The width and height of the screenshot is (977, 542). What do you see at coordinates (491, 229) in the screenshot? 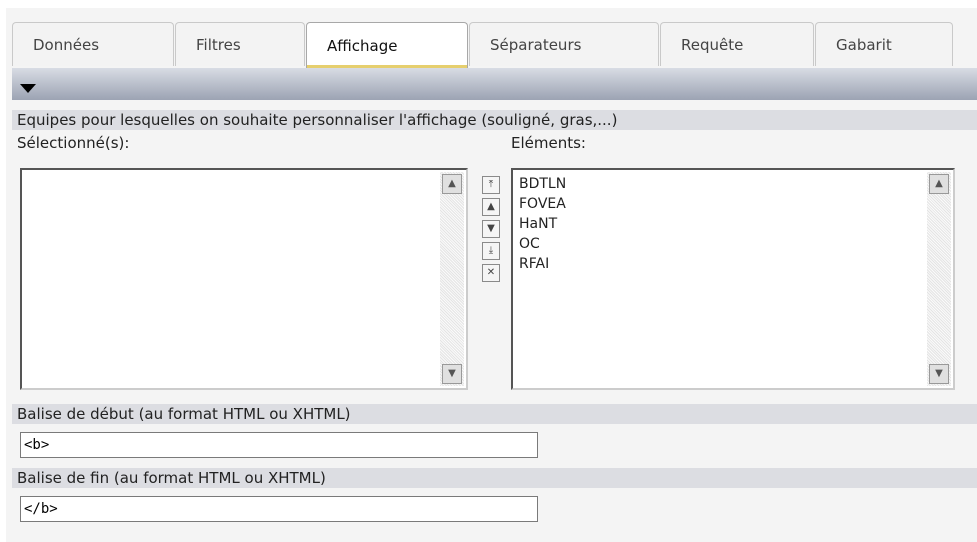
I see `move-down-icon: ▼` at bounding box center [491, 229].